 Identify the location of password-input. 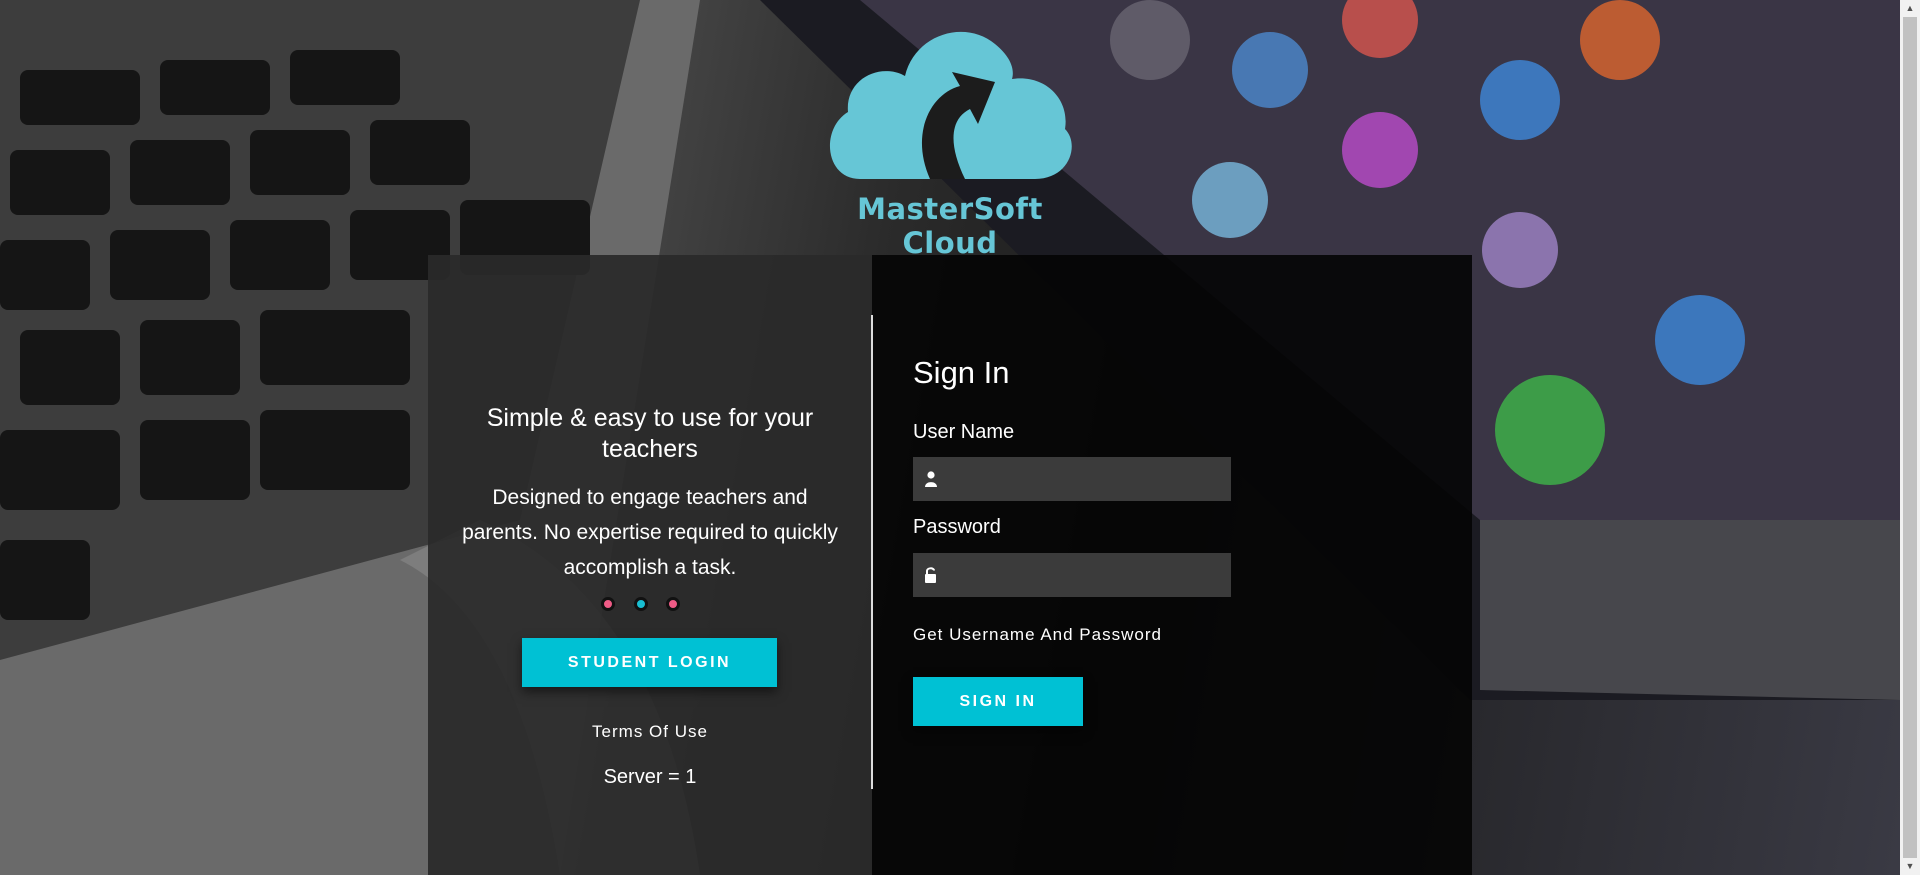
(1087, 575).